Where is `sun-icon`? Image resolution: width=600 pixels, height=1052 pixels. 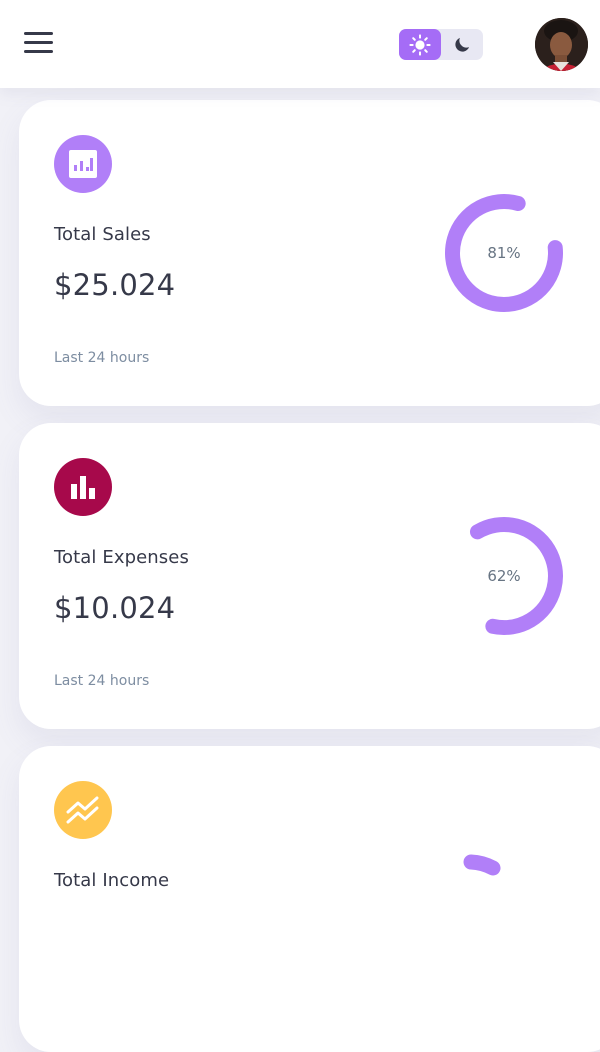 sun-icon is located at coordinates (420, 44).